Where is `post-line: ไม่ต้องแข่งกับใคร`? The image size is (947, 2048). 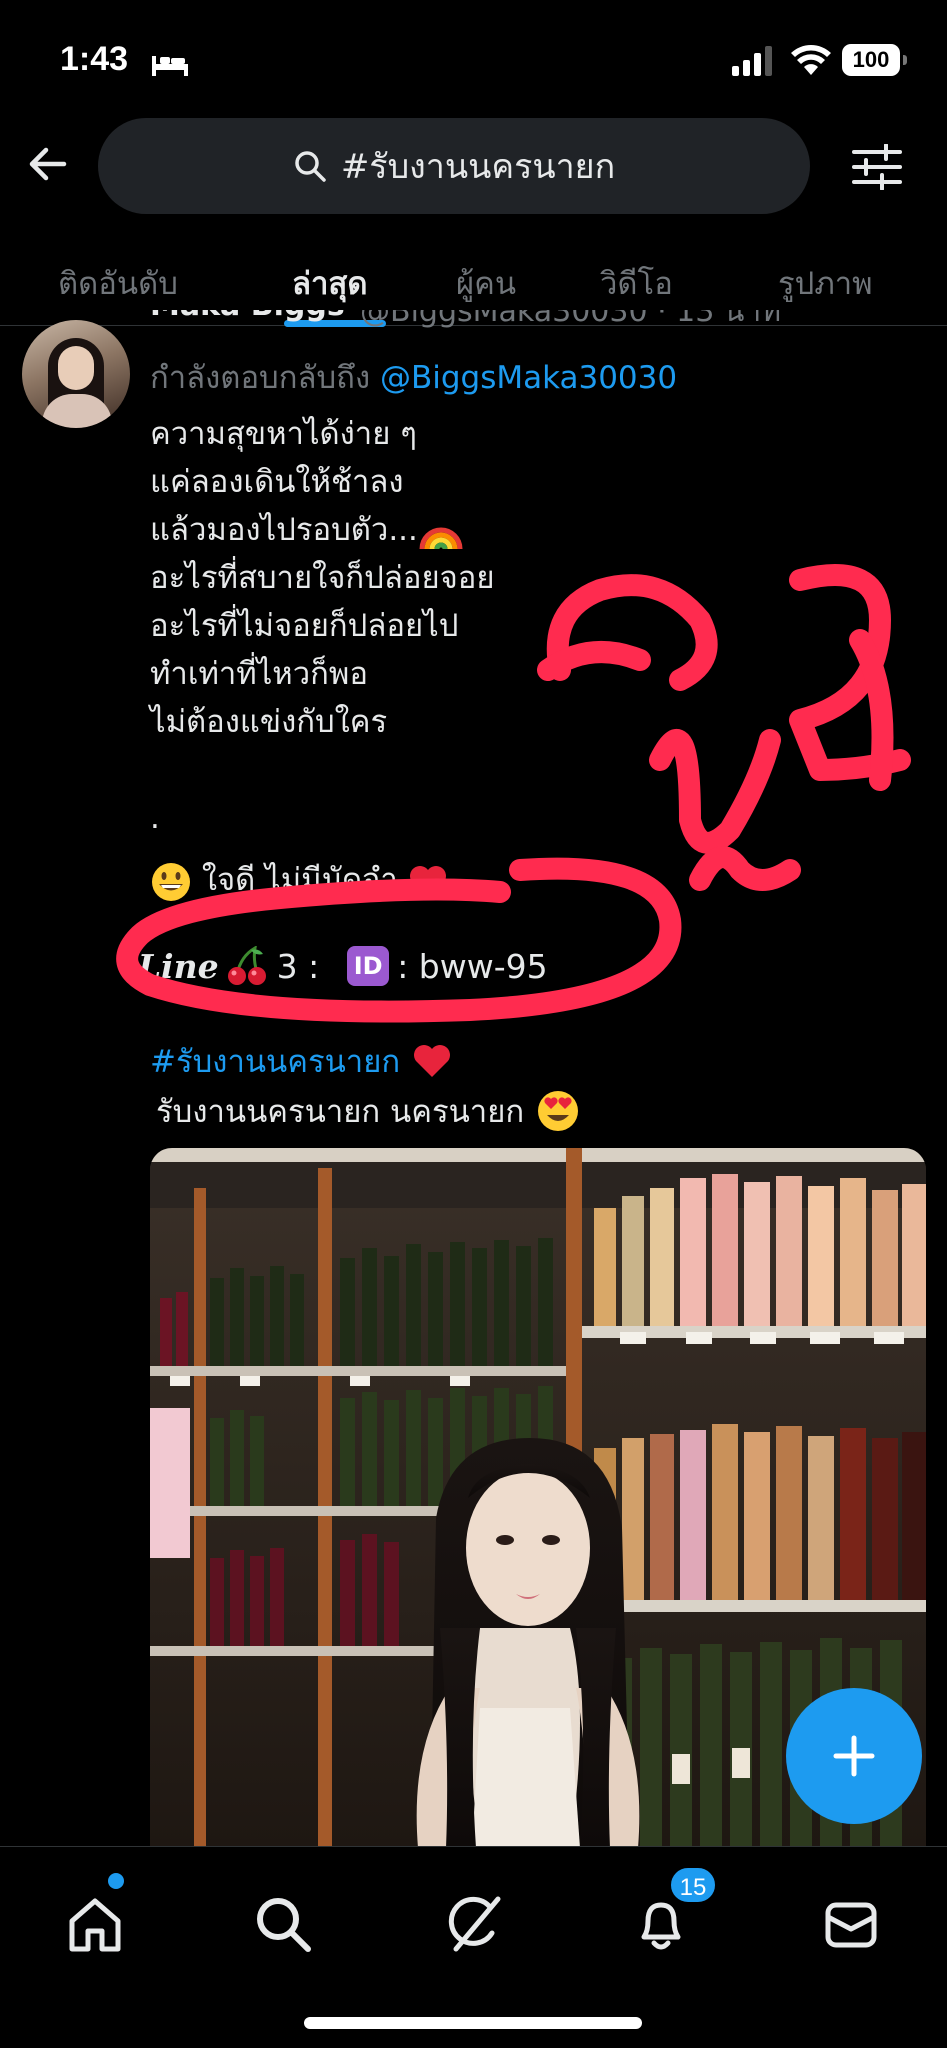
post-line: ไม่ต้องแข่งกับใคร is located at coordinates (269, 722).